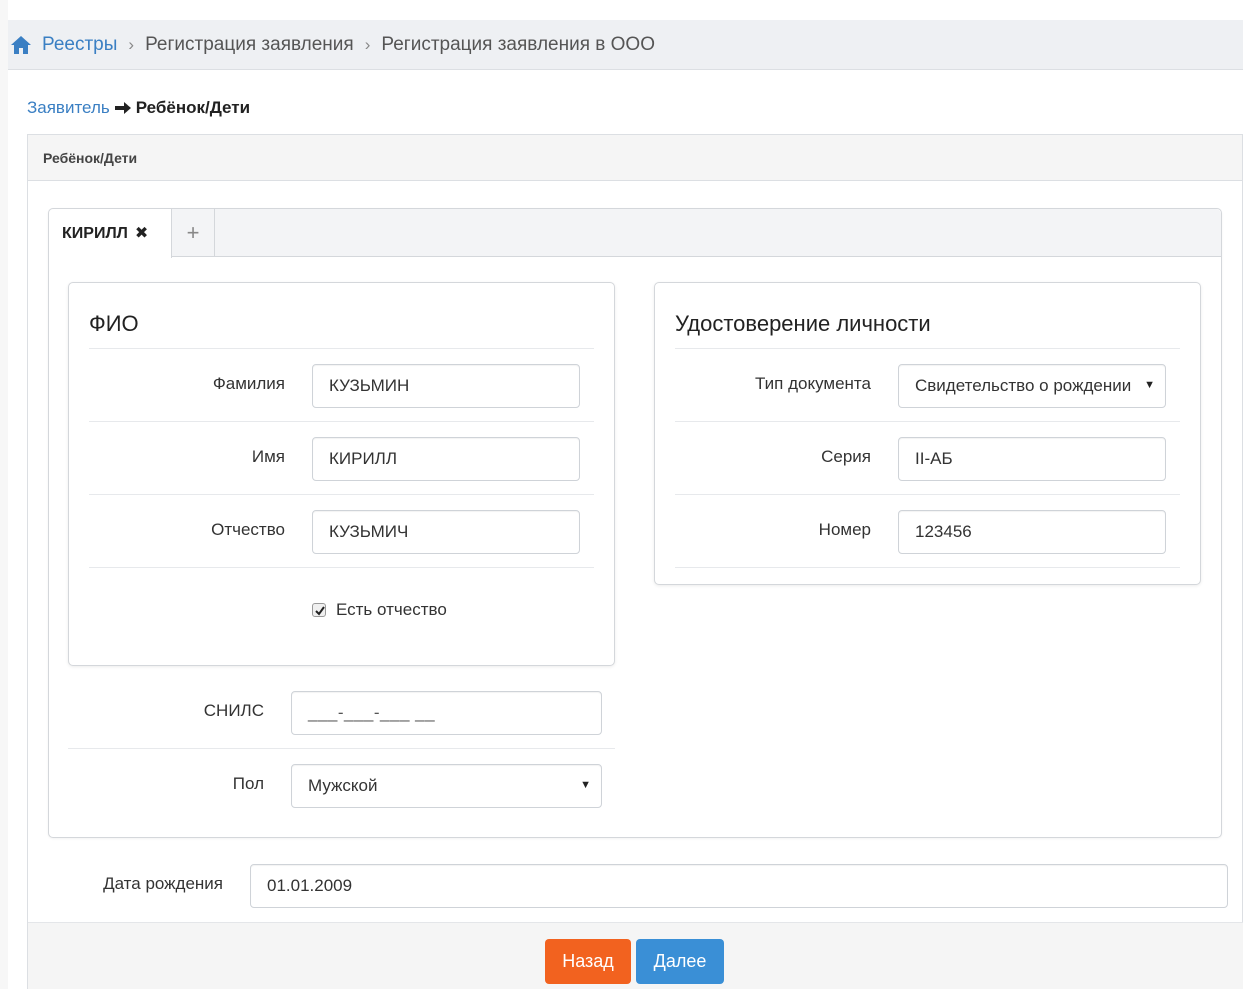 The image size is (1243, 989). I want to click on next-button: Далее, so click(680, 961).